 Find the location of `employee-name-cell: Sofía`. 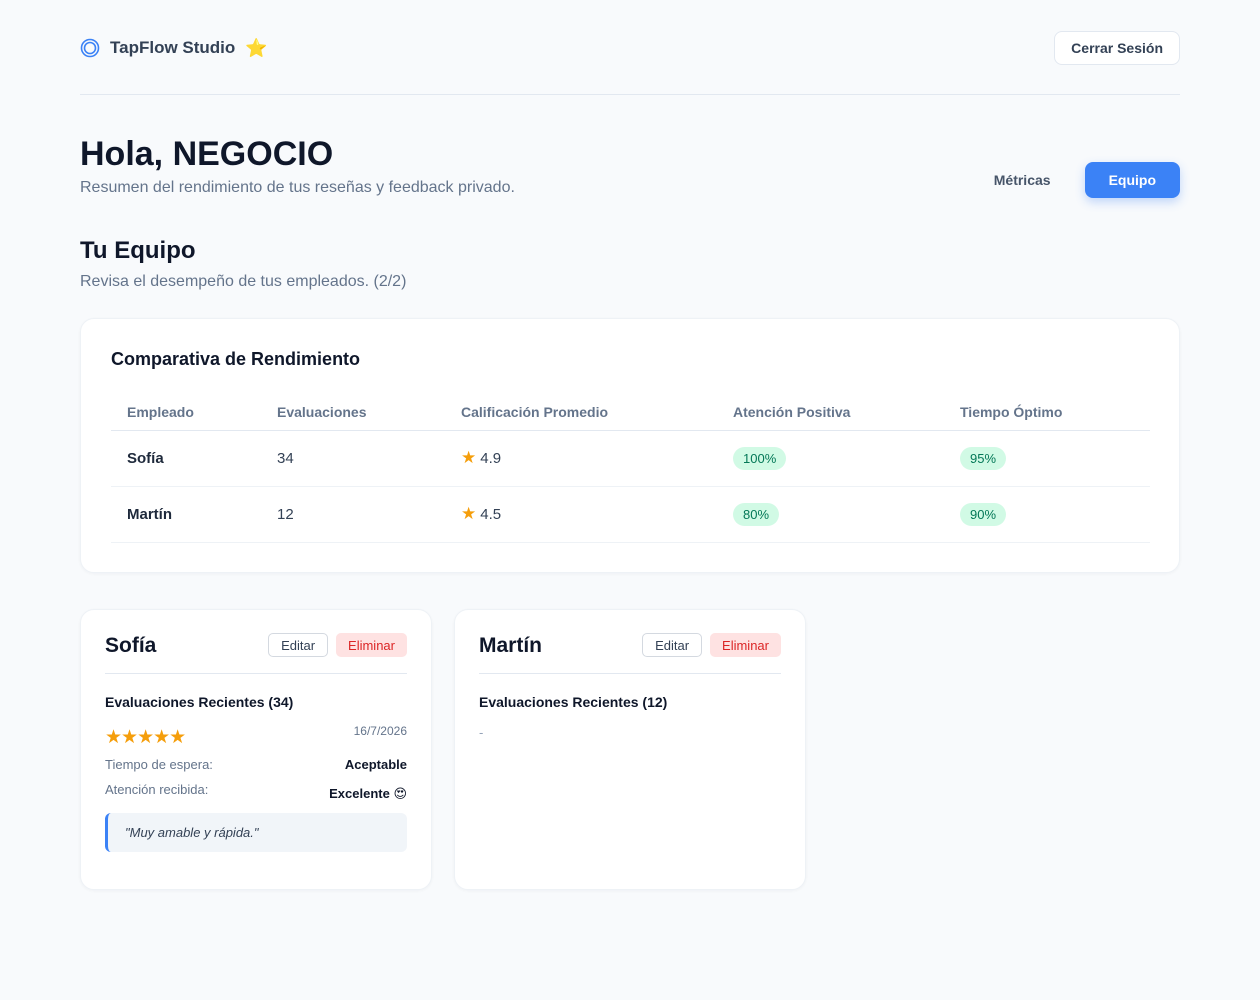

employee-name-cell: Sofía is located at coordinates (186, 458).